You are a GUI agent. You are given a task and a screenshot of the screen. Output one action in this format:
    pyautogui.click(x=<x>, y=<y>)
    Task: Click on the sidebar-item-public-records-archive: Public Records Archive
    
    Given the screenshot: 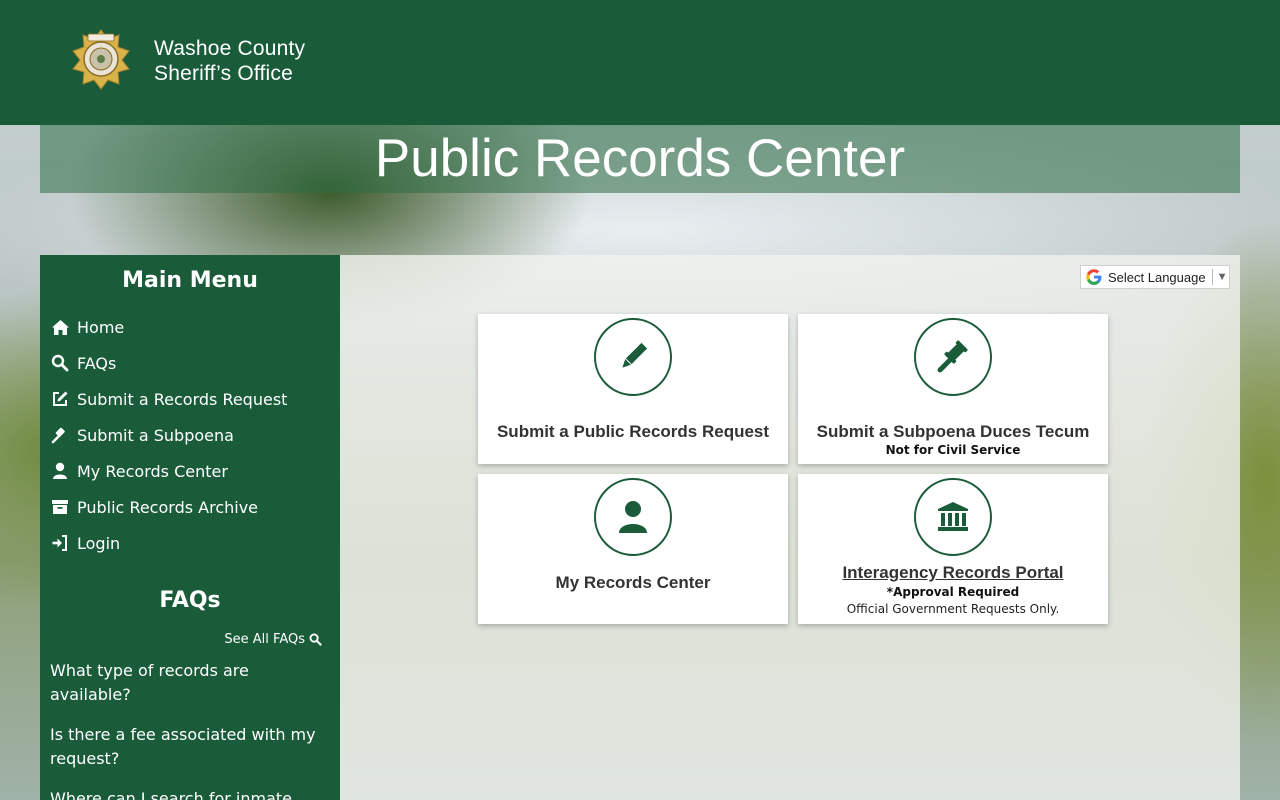 What is the action you would take?
    pyautogui.click(x=190, y=507)
    